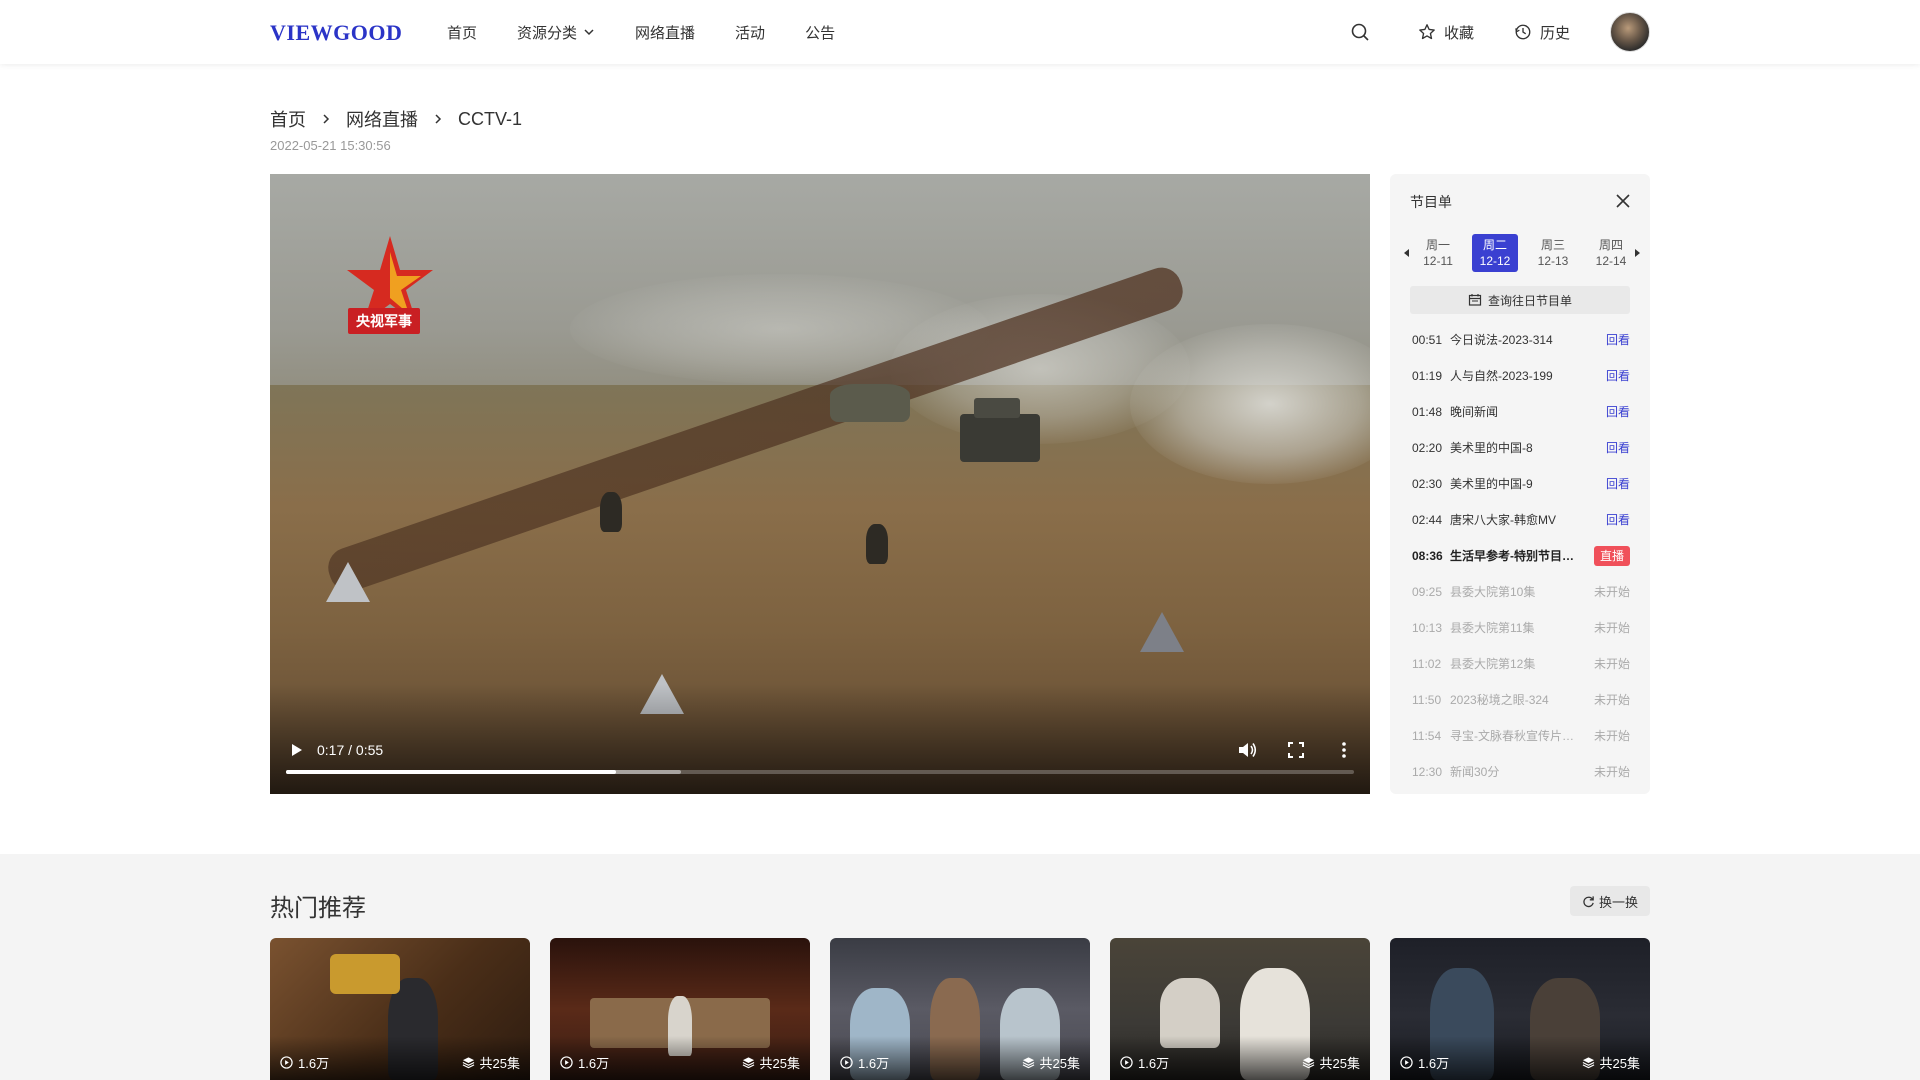  I want to click on close-icon, so click(1623, 201).